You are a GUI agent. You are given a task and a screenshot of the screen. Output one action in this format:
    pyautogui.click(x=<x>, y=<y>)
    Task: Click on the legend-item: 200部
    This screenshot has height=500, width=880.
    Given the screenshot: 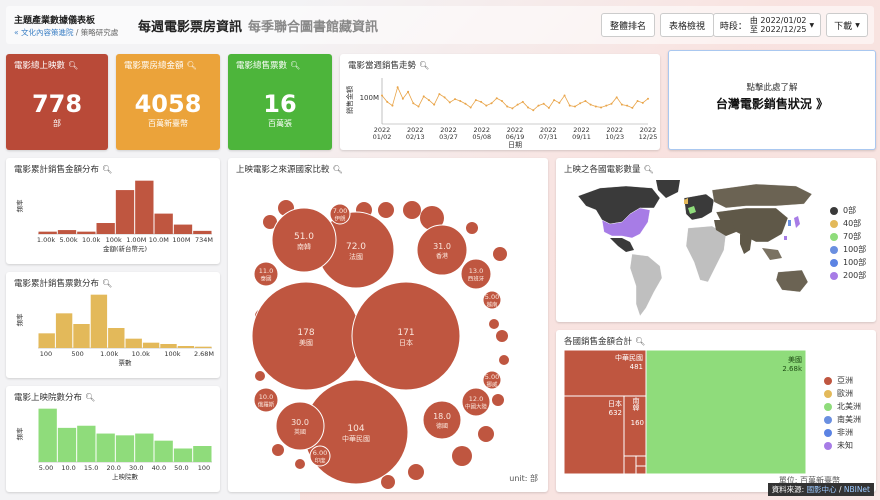 What is the action you would take?
    pyautogui.click(x=848, y=275)
    